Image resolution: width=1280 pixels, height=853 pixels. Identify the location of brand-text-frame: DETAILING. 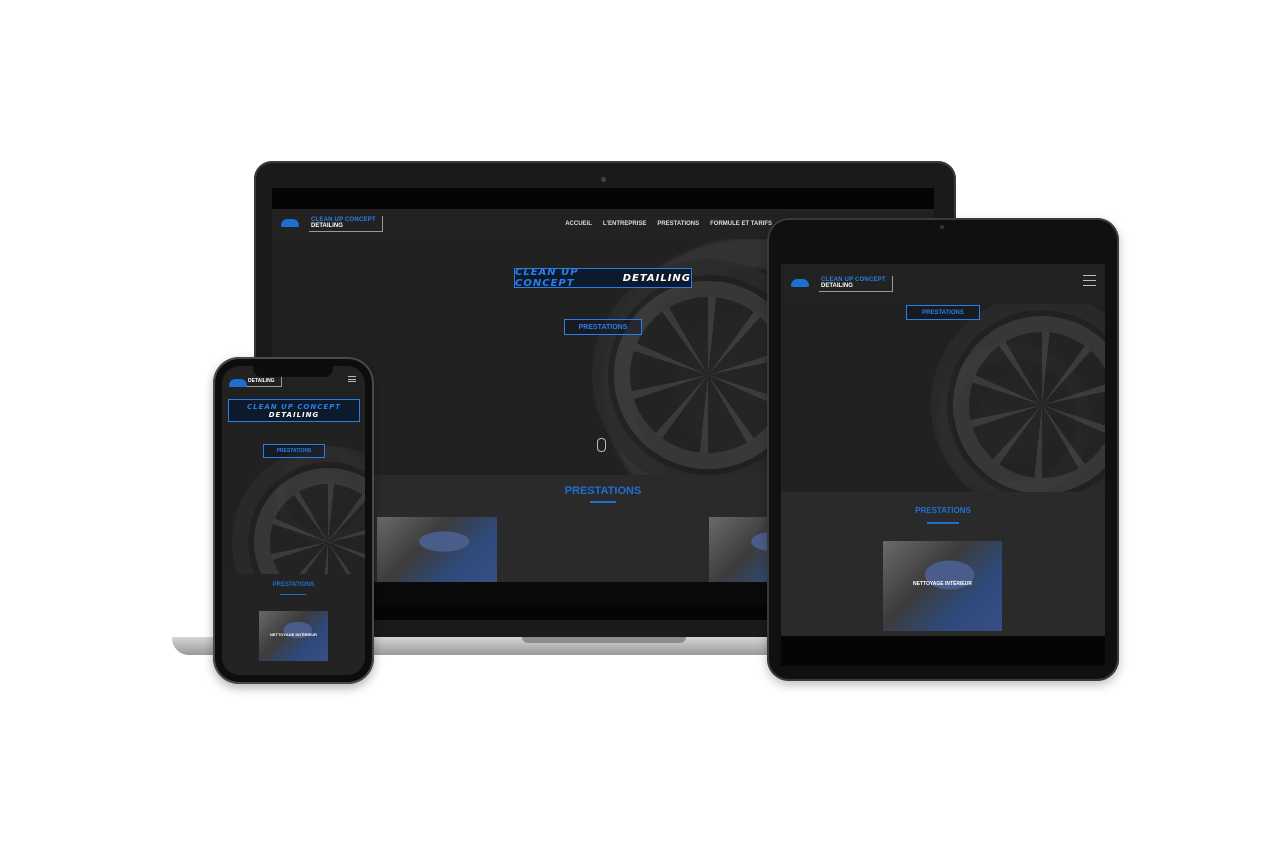
(264, 382).